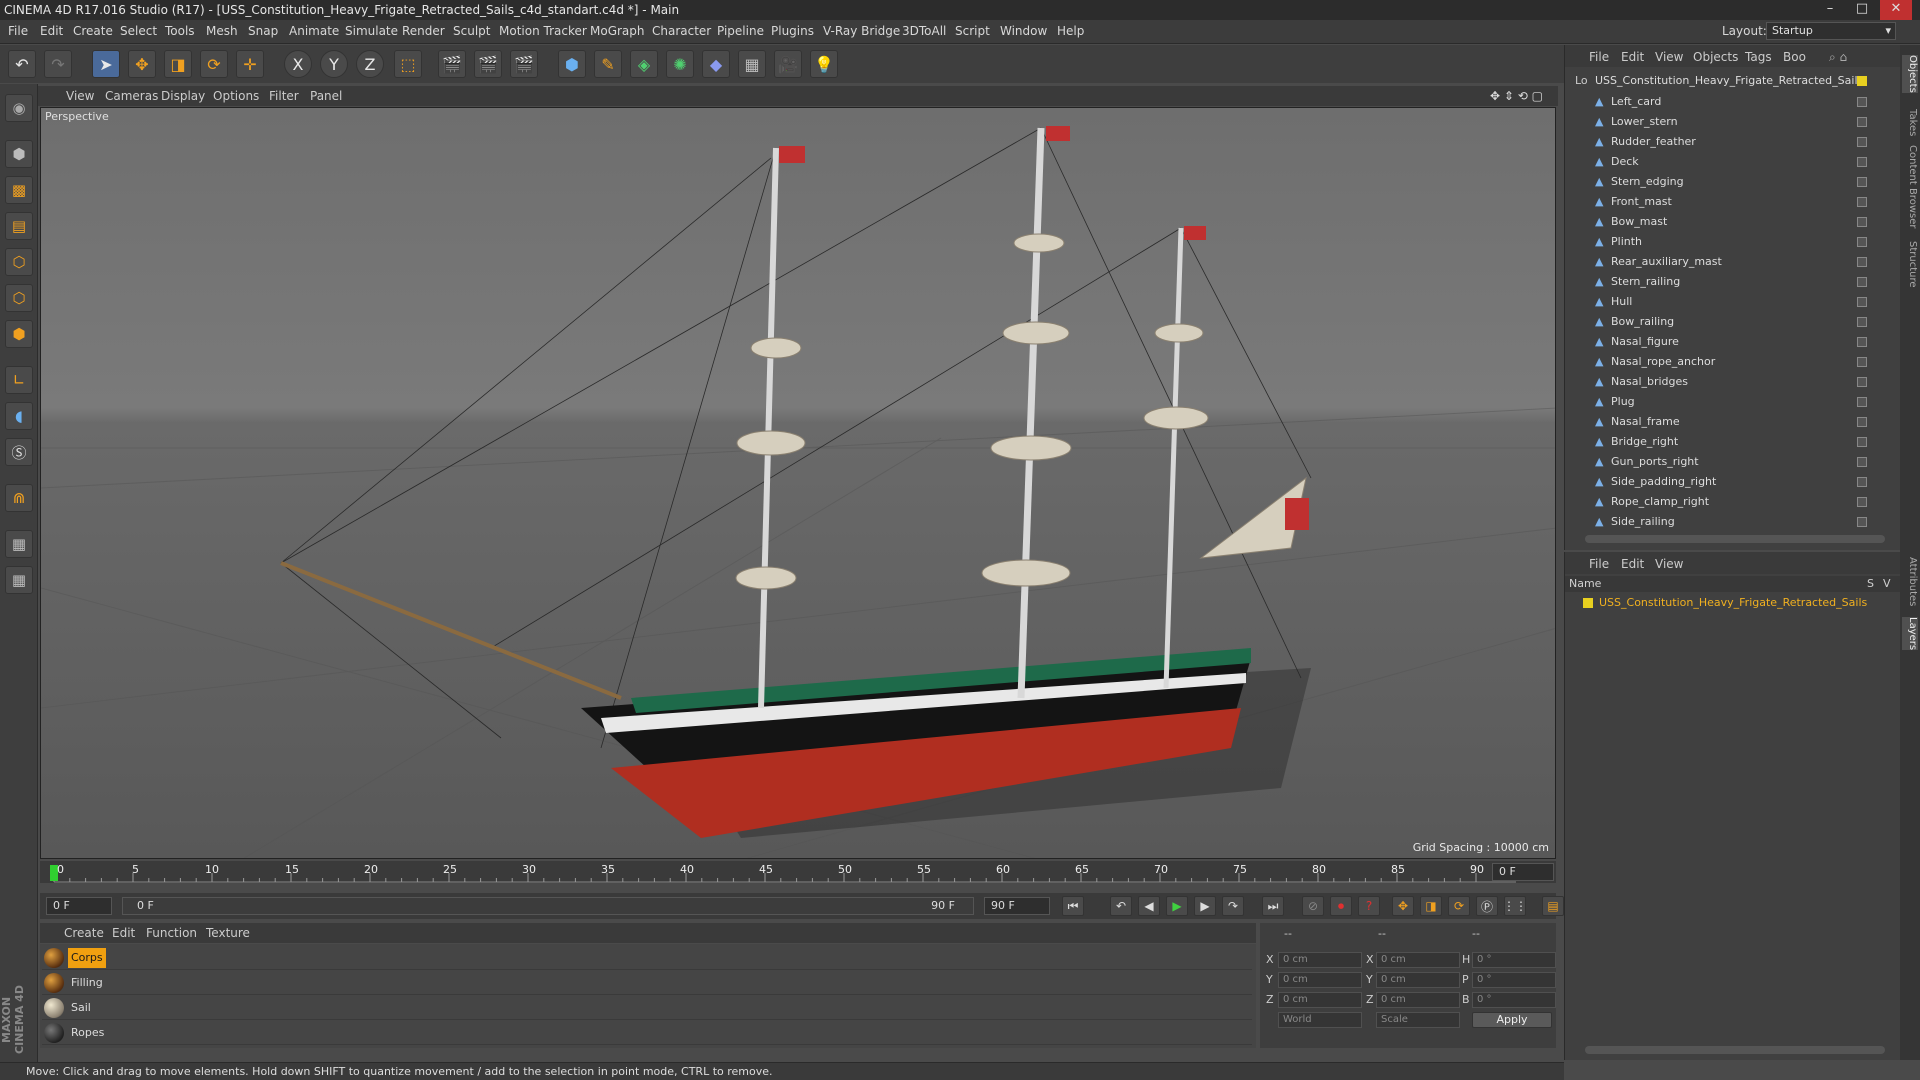 The height and width of the screenshot is (1080, 1920). Describe the element at coordinates (423, 31) in the screenshot. I see `menu-render: Render` at that location.